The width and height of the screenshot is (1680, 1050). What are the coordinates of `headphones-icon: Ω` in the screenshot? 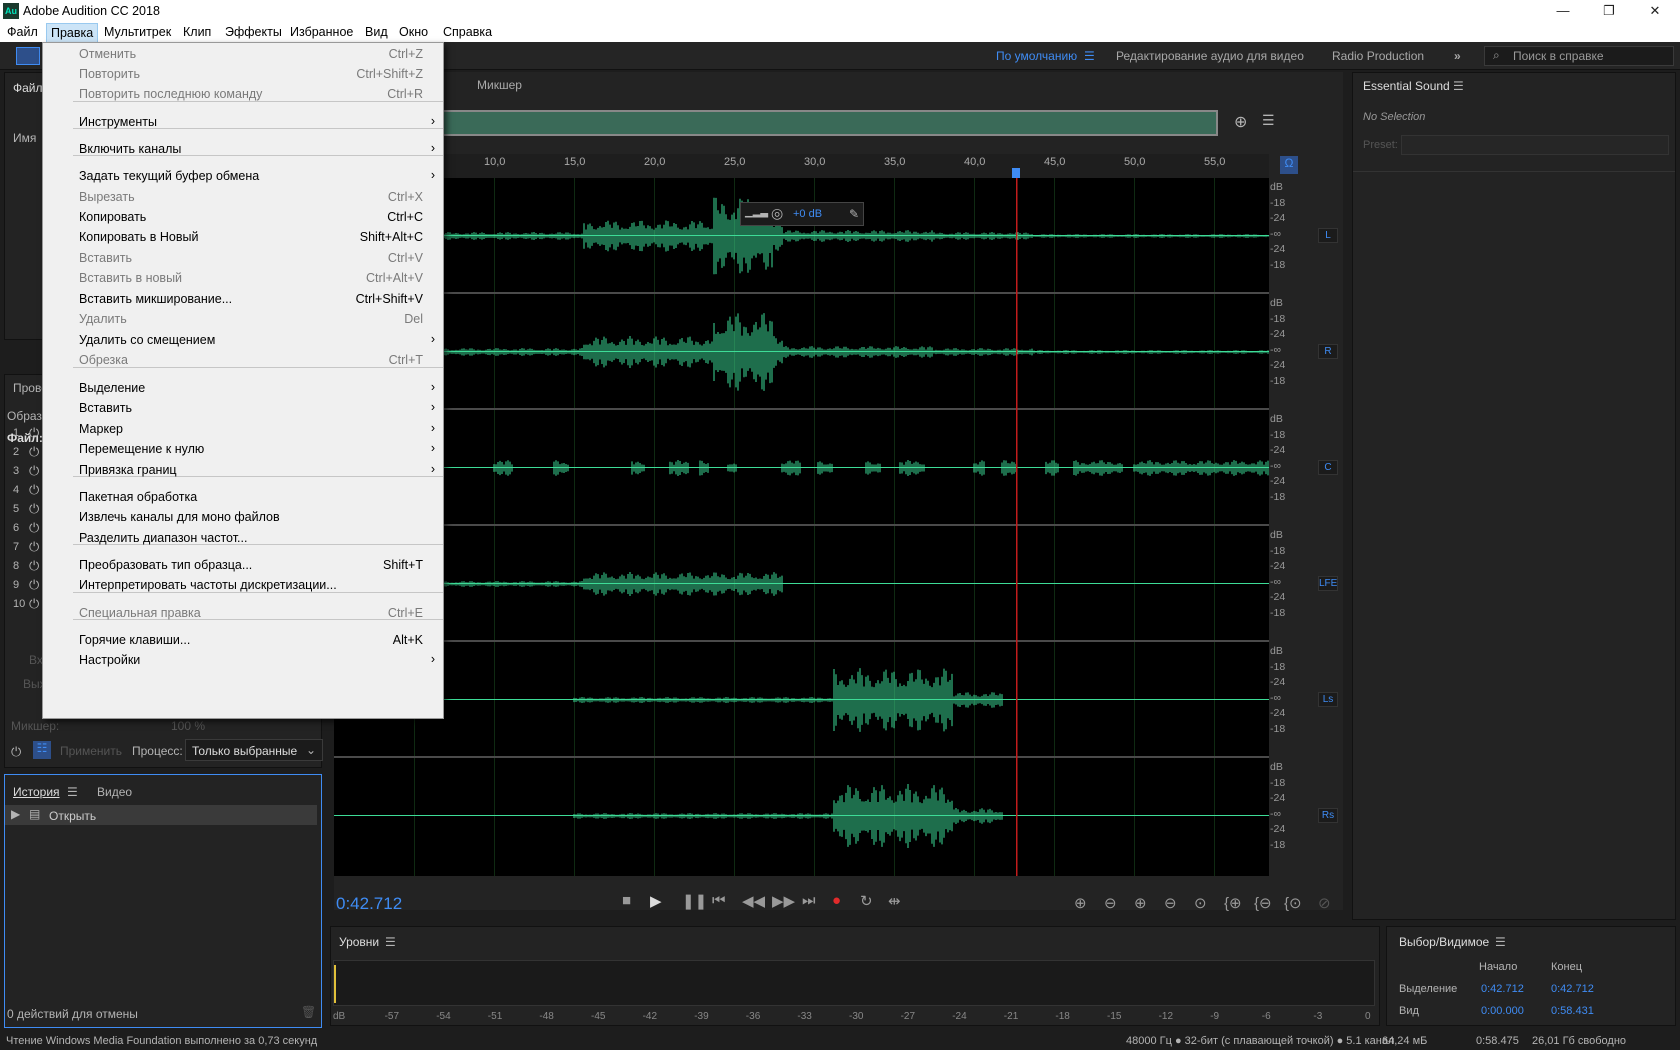 It's located at (1289, 165).